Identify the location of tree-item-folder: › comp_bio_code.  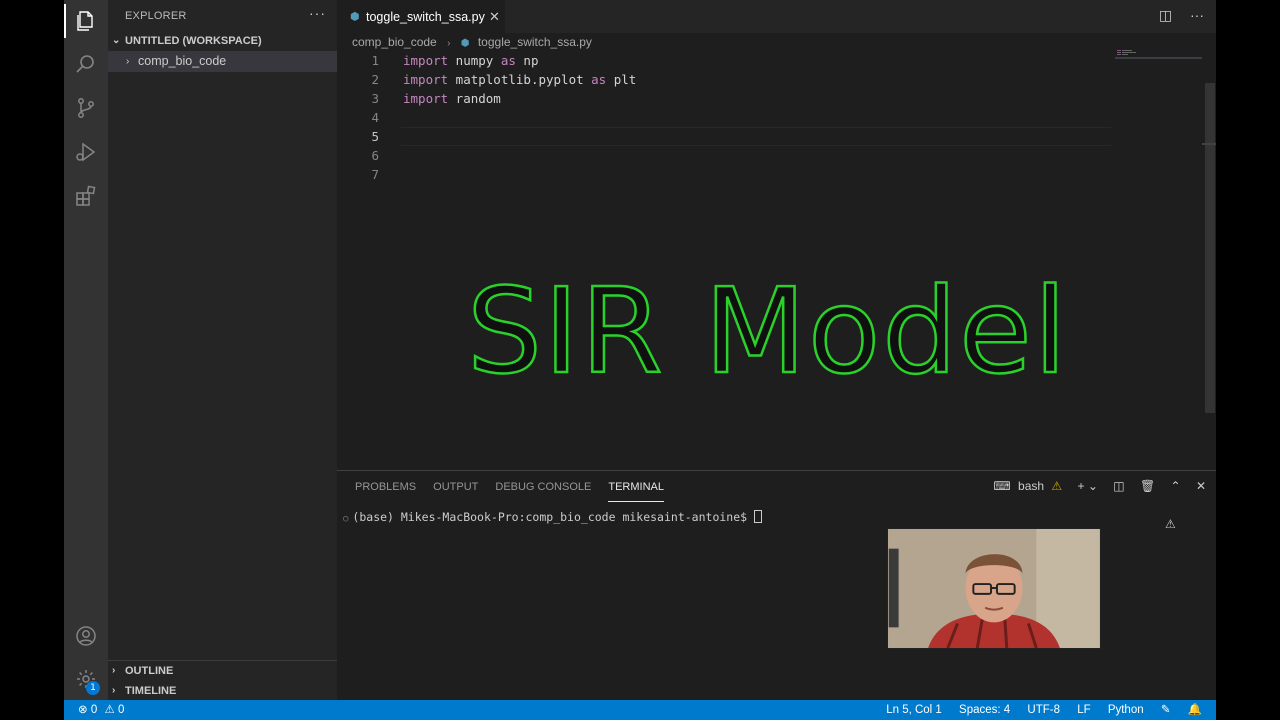
(222, 61).